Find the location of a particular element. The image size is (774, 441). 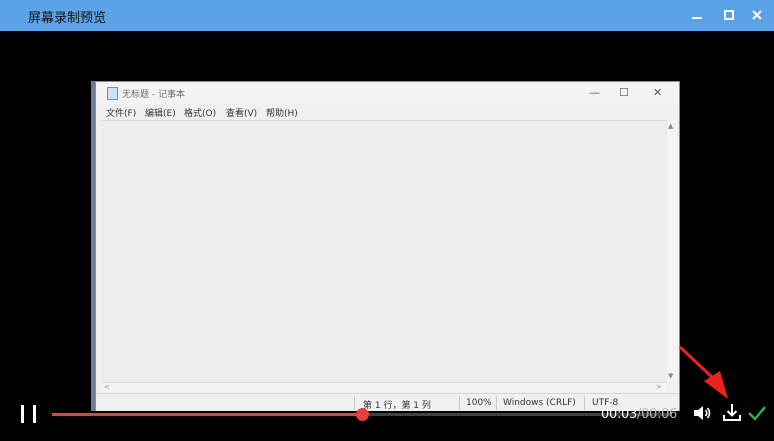

volume-icon is located at coordinates (702, 413).